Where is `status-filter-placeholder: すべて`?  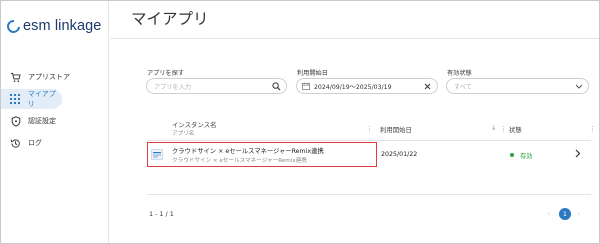
status-filter-placeholder: すべて is located at coordinates (463, 86).